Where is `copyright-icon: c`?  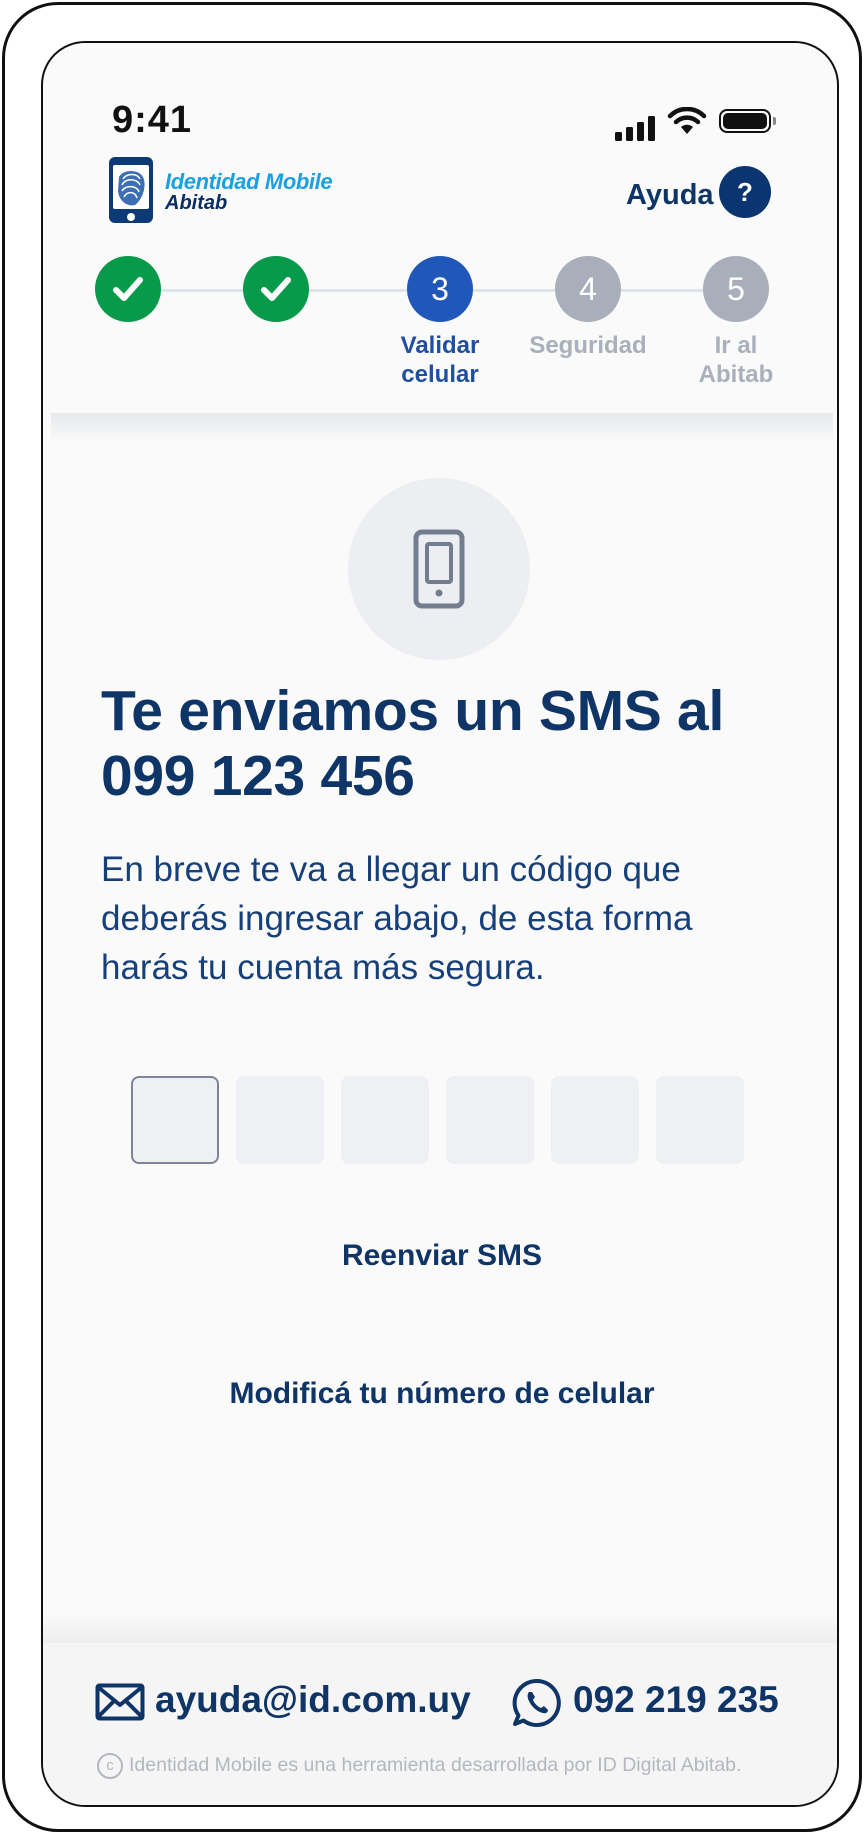 copyright-icon: c is located at coordinates (110, 1766).